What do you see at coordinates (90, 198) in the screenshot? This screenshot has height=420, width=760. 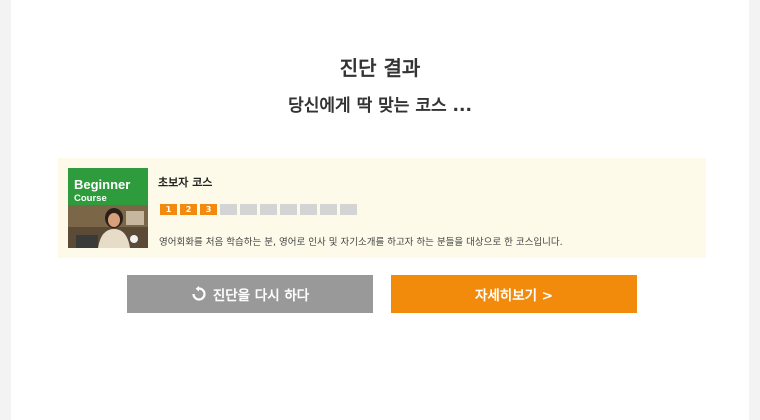 I see `course-thumbnail-subtitle: Course` at bounding box center [90, 198].